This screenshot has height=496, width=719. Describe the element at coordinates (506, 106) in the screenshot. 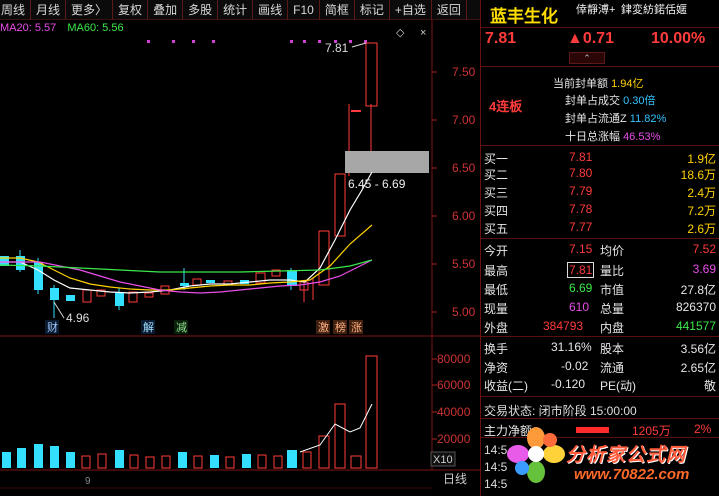

I see `streak-badge: 4连板` at that location.